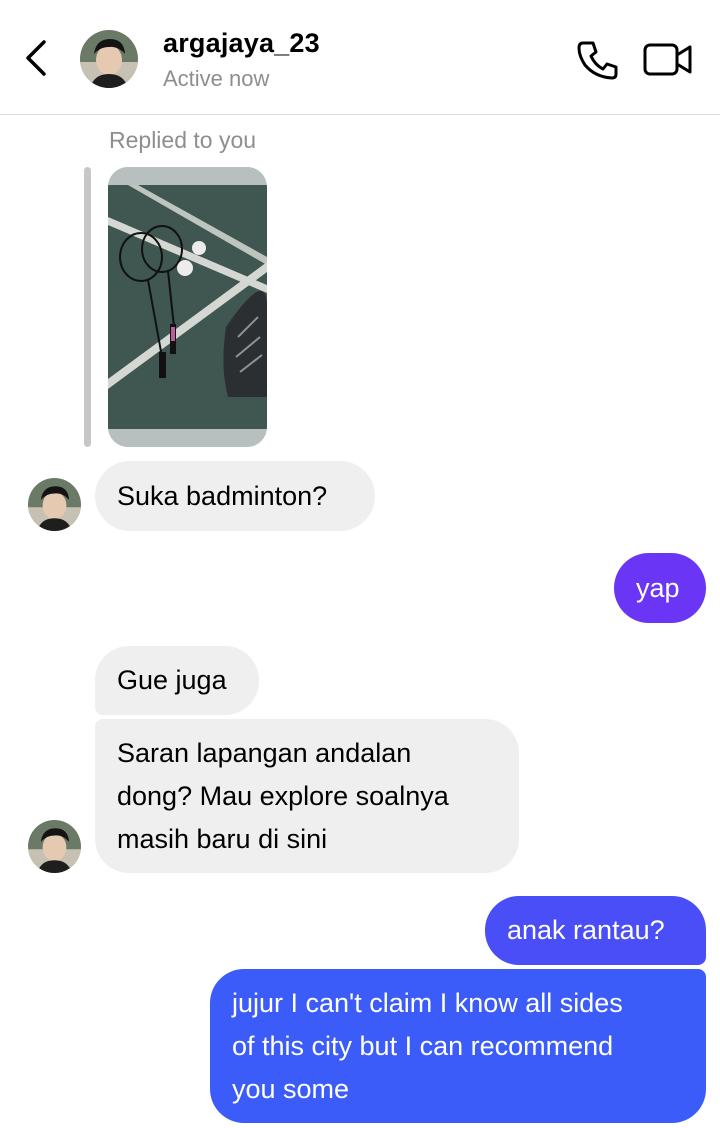 Image resolution: width=720 pixels, height=1128 pixels. Describe the element at coordinates (87, 307) in the screenshot. I see `reply-indicator-bar` at that location.